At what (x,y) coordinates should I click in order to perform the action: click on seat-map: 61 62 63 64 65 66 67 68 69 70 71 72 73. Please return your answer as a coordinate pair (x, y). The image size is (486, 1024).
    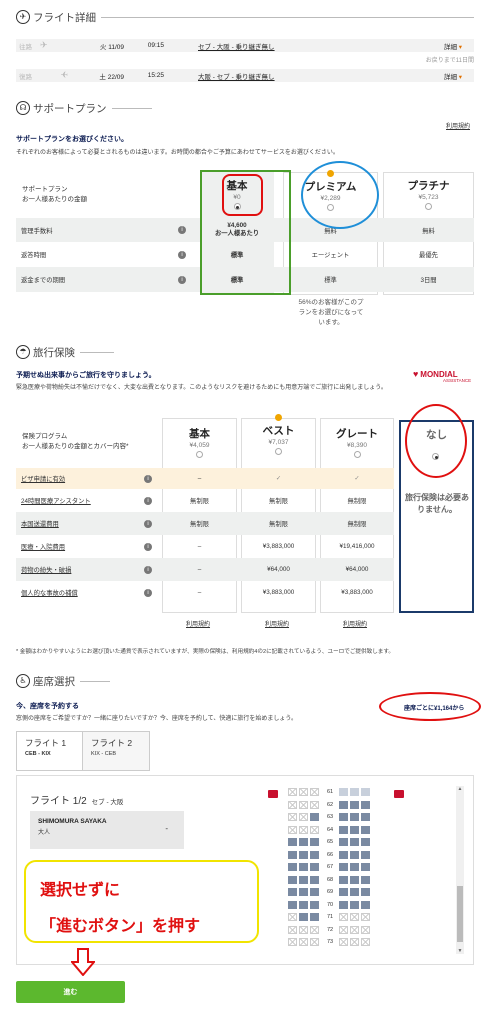
    Looking at the image, I should click on (338, 870).